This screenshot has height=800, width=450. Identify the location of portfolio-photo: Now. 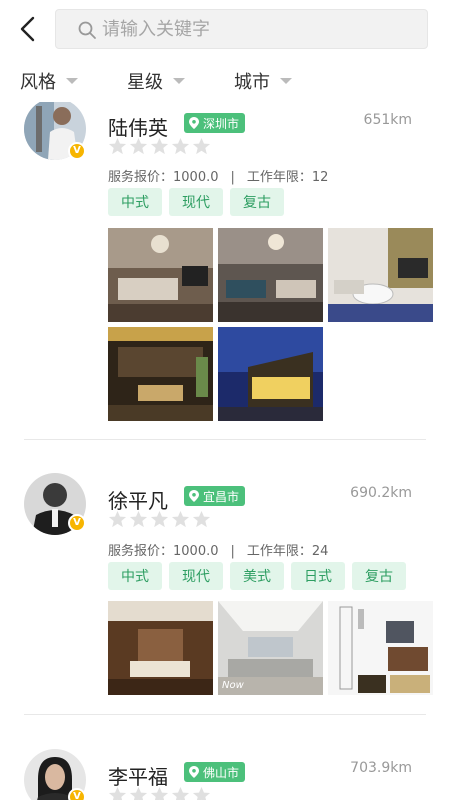
(270, 648).